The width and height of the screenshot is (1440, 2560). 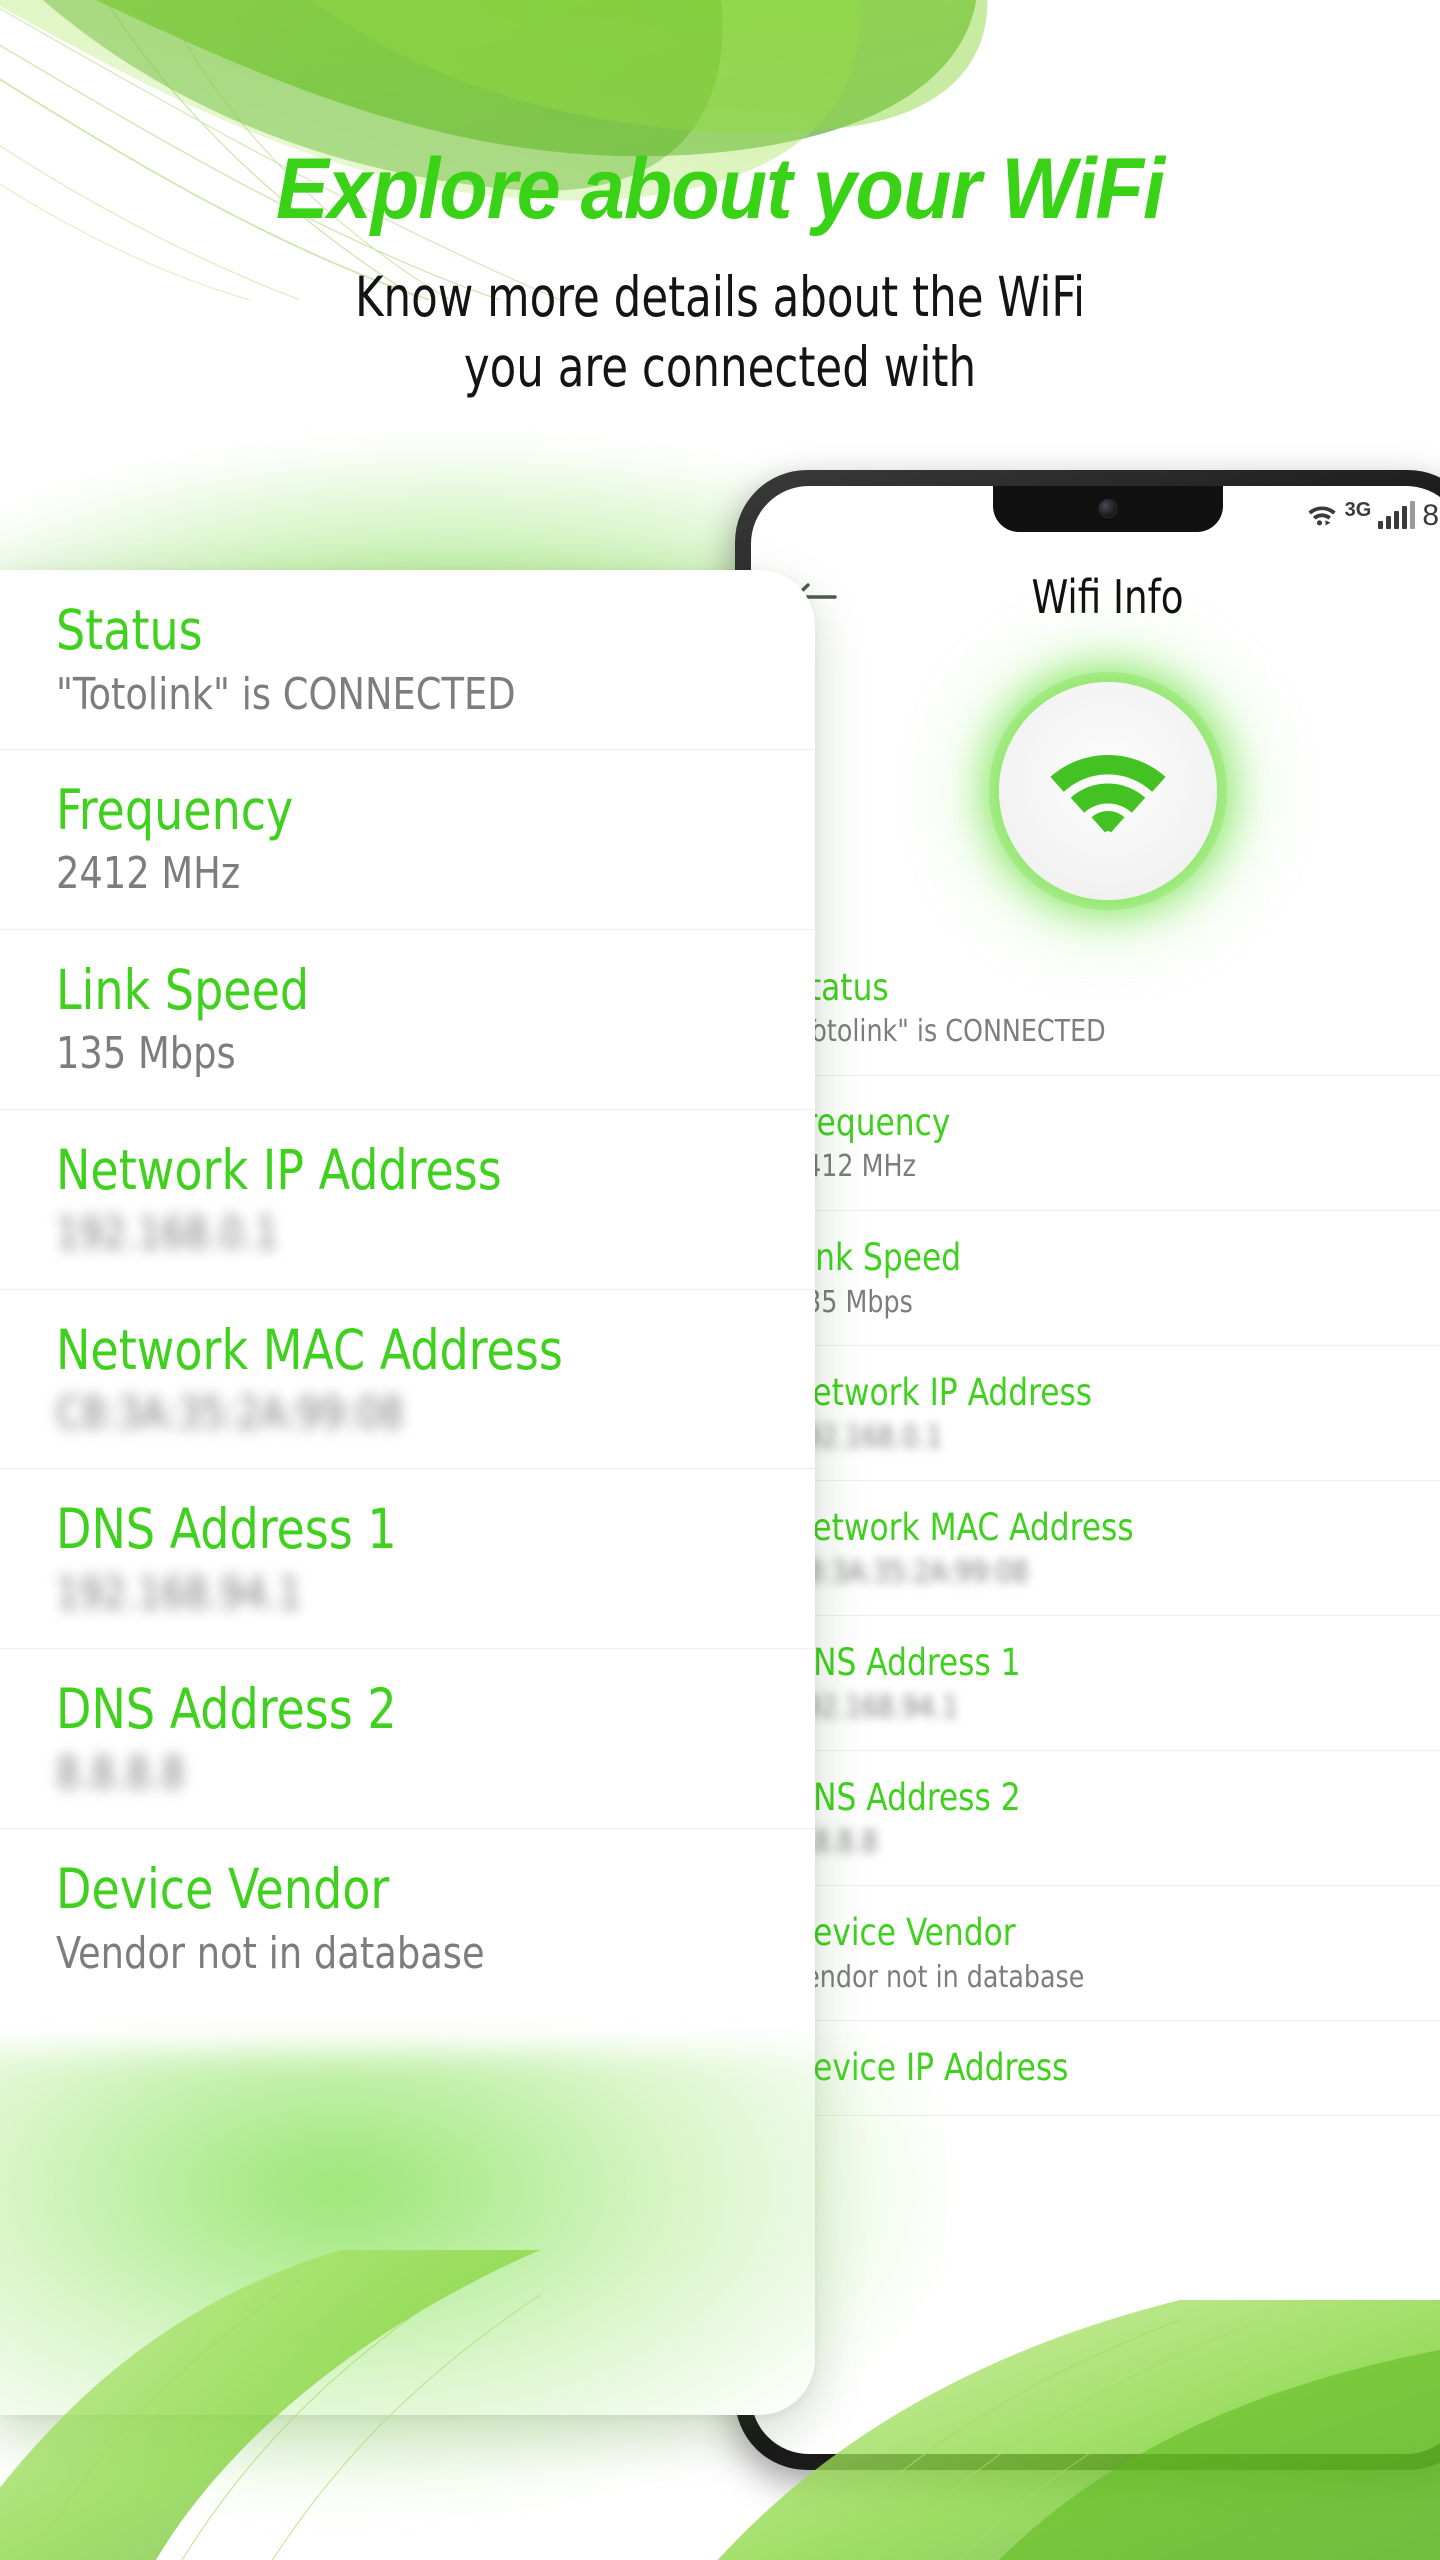 I want to click on battery-level-label: 8, so click(x=1430, y=515).